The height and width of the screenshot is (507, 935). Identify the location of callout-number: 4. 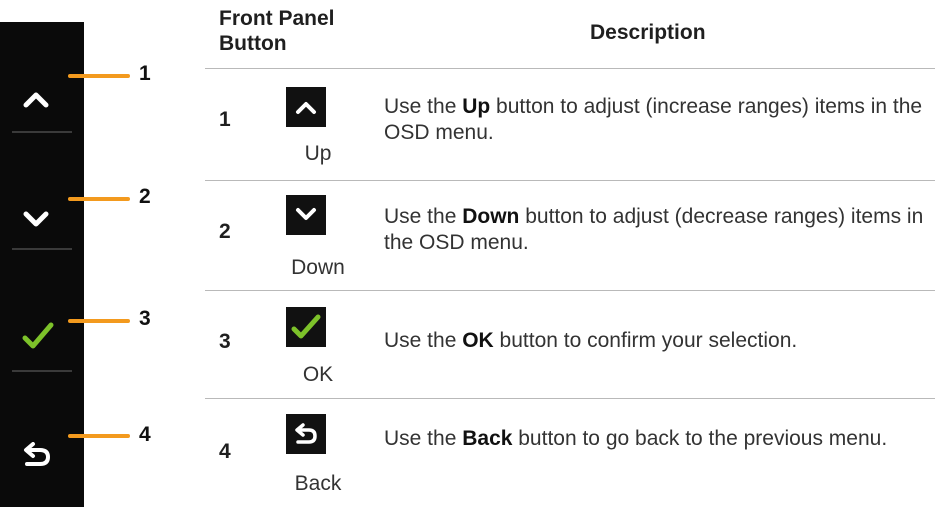
(145, 434).